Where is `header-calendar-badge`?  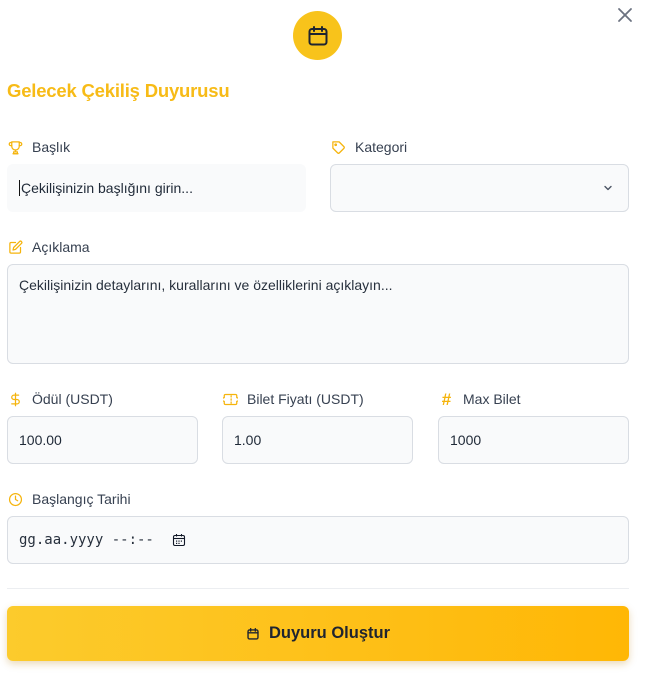
header-calendar-badge is located at coordinates (317, 35).